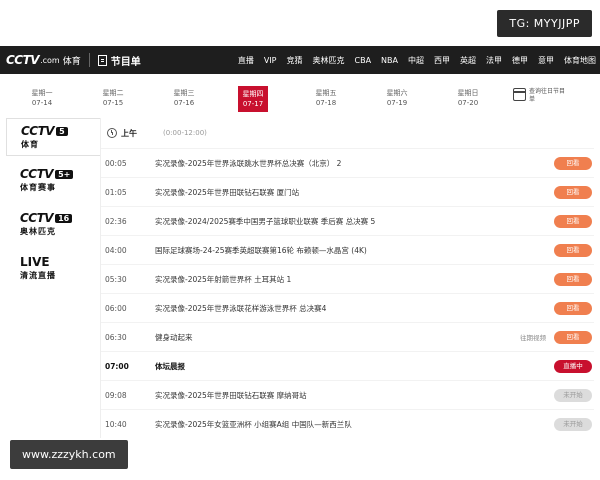  I want to click on date-tab-wed: 星期三 07-16, so click(184, 96).